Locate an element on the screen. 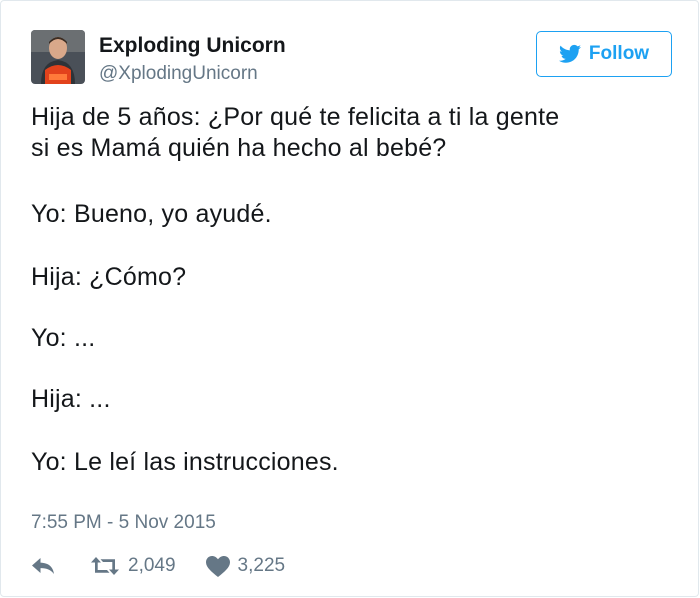 This screenshot has width=700, height=598. reply-button is located at coordinates (43, 566).